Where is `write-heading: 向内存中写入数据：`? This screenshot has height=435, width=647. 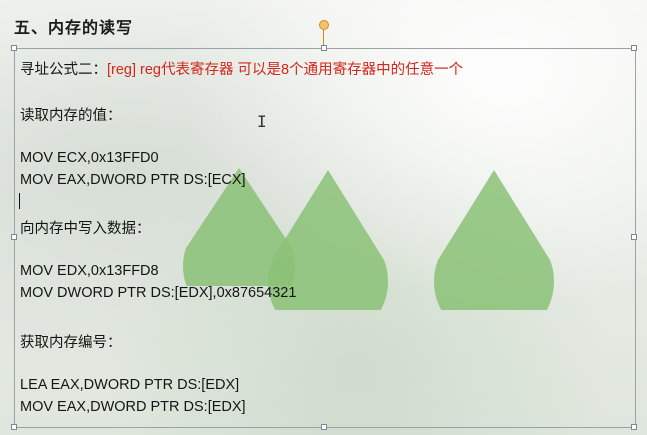
write-heading: 向内存中写入数据： is located at coordinates (85, 229).